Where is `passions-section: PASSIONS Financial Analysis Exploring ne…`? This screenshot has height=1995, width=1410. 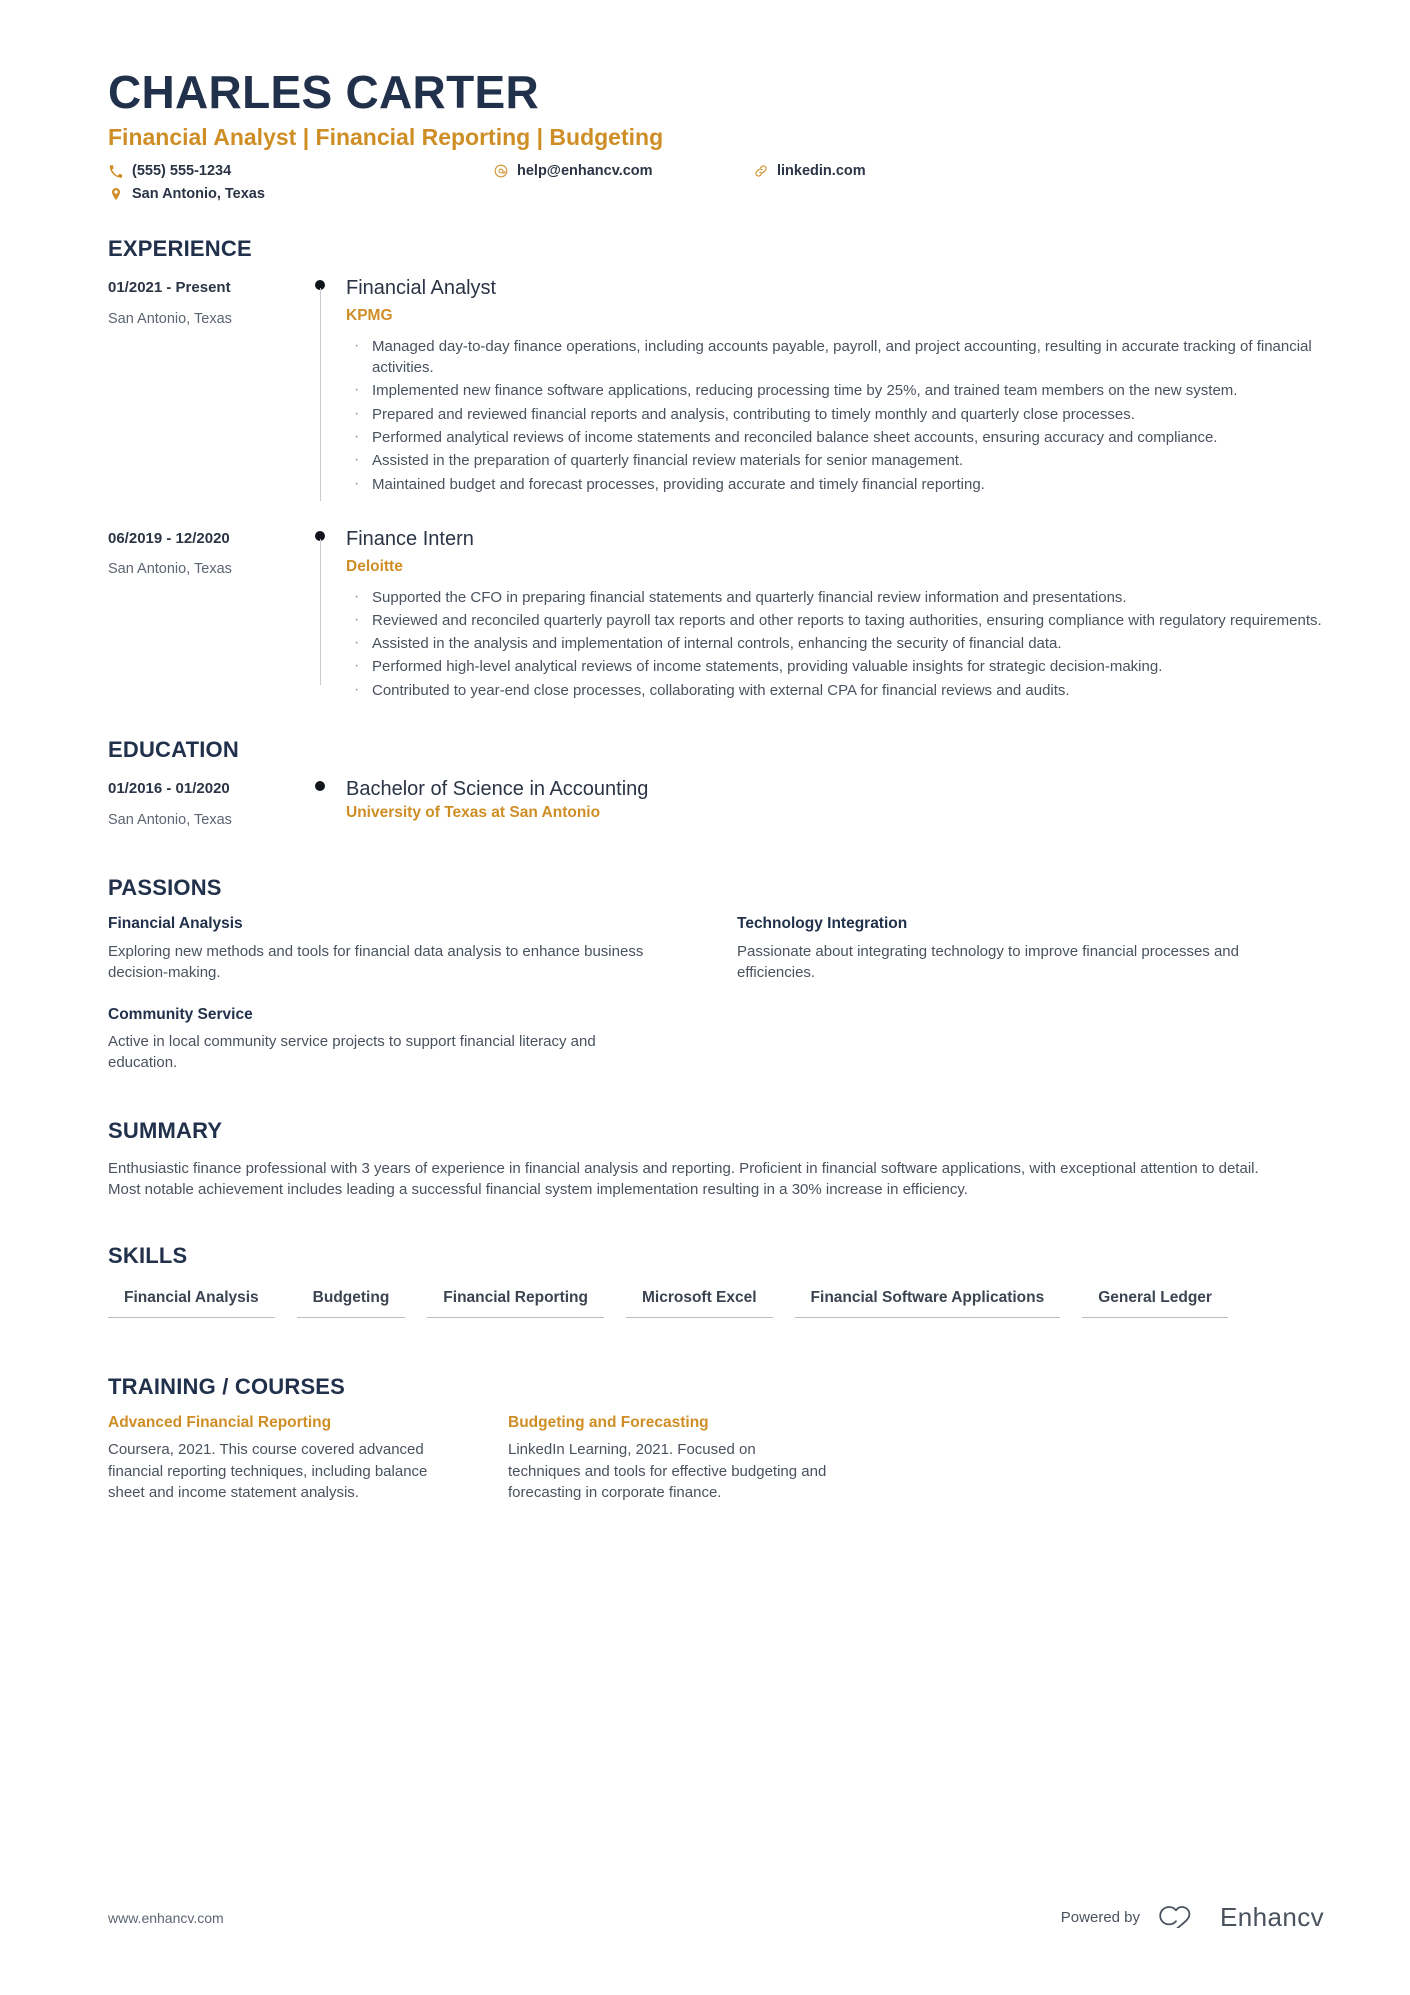
passions-section: PASSIONS Financial Analysis Exploring ne… is located at coordinates (716, 974).